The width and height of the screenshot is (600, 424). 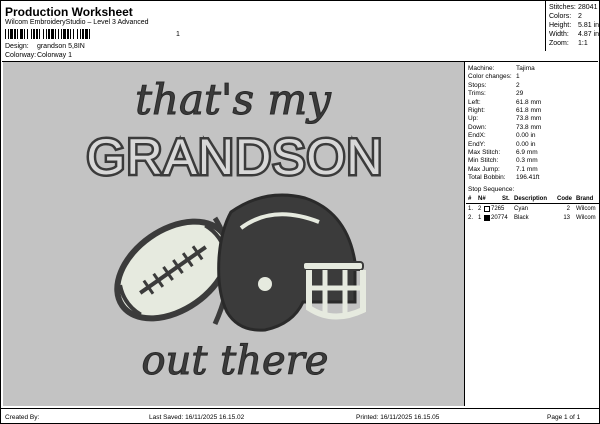 What do you see at coordinates (527, 152) in the screenshot?
I see `detail-value: 6.9 mm` at bounding box center [527, 152].